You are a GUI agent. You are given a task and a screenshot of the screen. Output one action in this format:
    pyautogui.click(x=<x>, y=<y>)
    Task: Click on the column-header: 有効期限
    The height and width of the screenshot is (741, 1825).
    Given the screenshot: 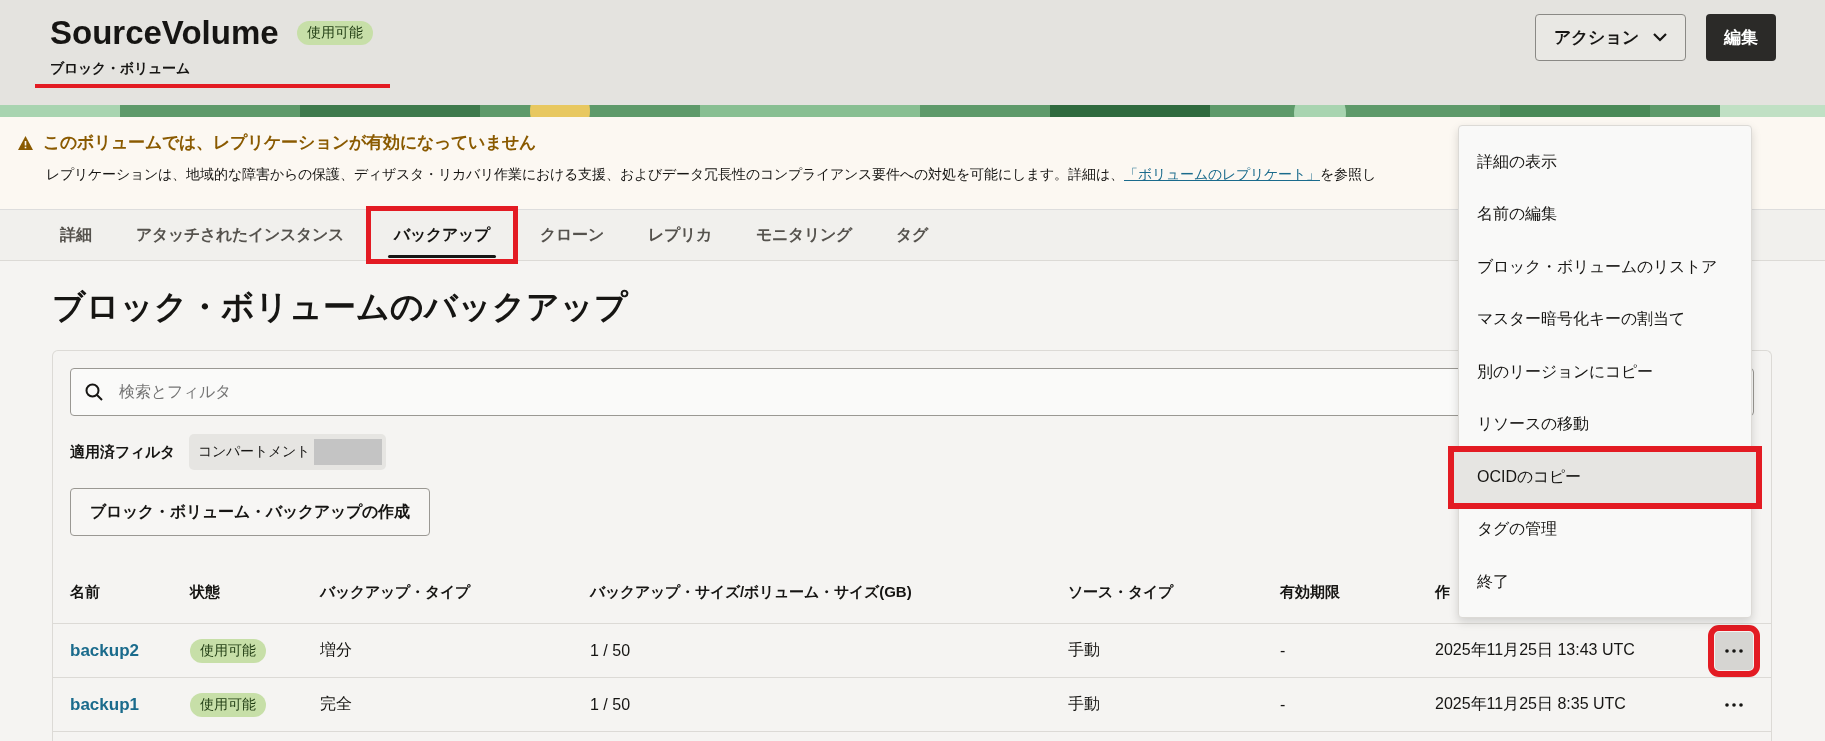 What is the action you would take?
    pyautogui.click(x=1310, y=592)
    